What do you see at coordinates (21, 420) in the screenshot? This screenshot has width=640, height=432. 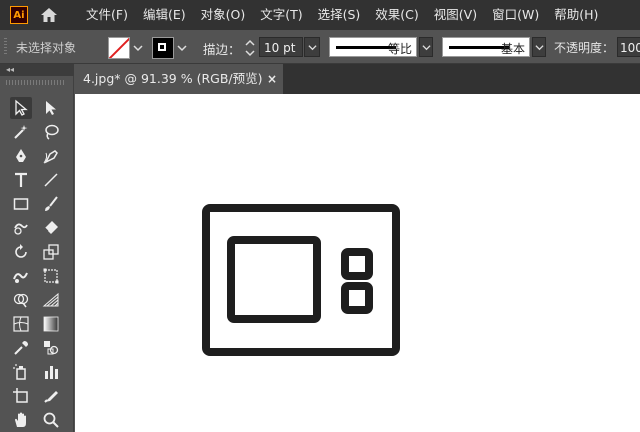 I see `hand-tool` at bounding box center [21, 420].